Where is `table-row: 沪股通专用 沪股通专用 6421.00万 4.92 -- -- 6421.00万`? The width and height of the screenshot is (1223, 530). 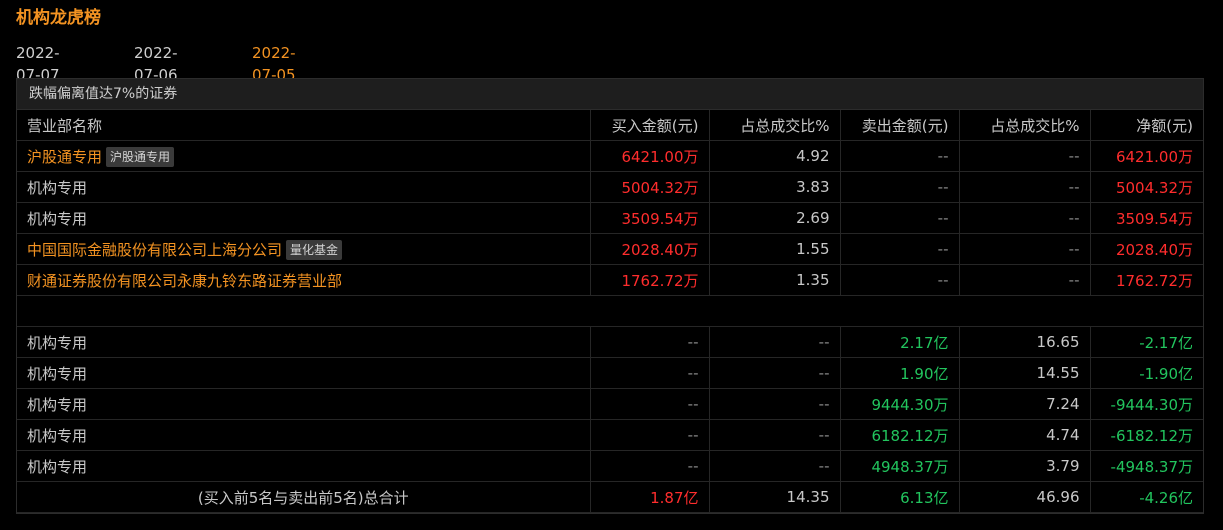 table-row: 沪股通专用 沪股通专用 6421.00万 4.92 -- -- 6421.00万 is located at coordinates (610, 156).